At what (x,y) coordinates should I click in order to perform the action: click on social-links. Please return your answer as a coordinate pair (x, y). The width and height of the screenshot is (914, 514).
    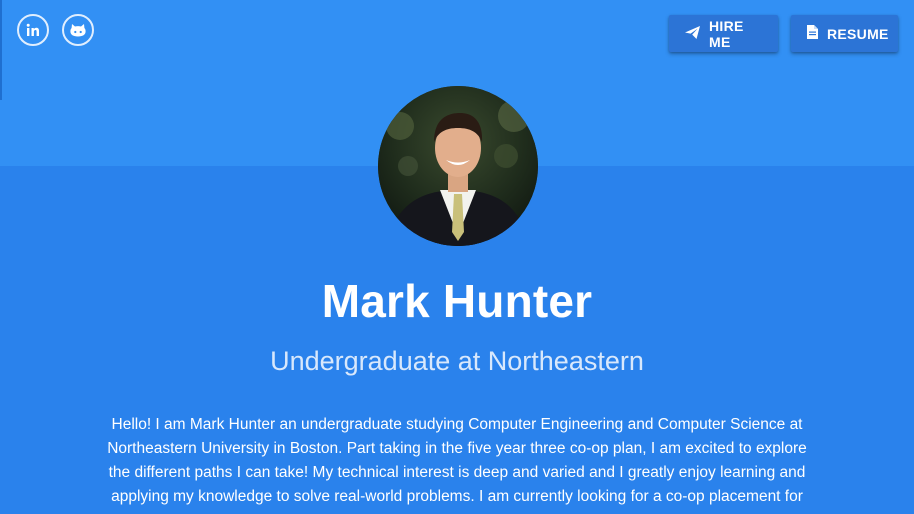
    Looking at the image, I should click on (55, 30).